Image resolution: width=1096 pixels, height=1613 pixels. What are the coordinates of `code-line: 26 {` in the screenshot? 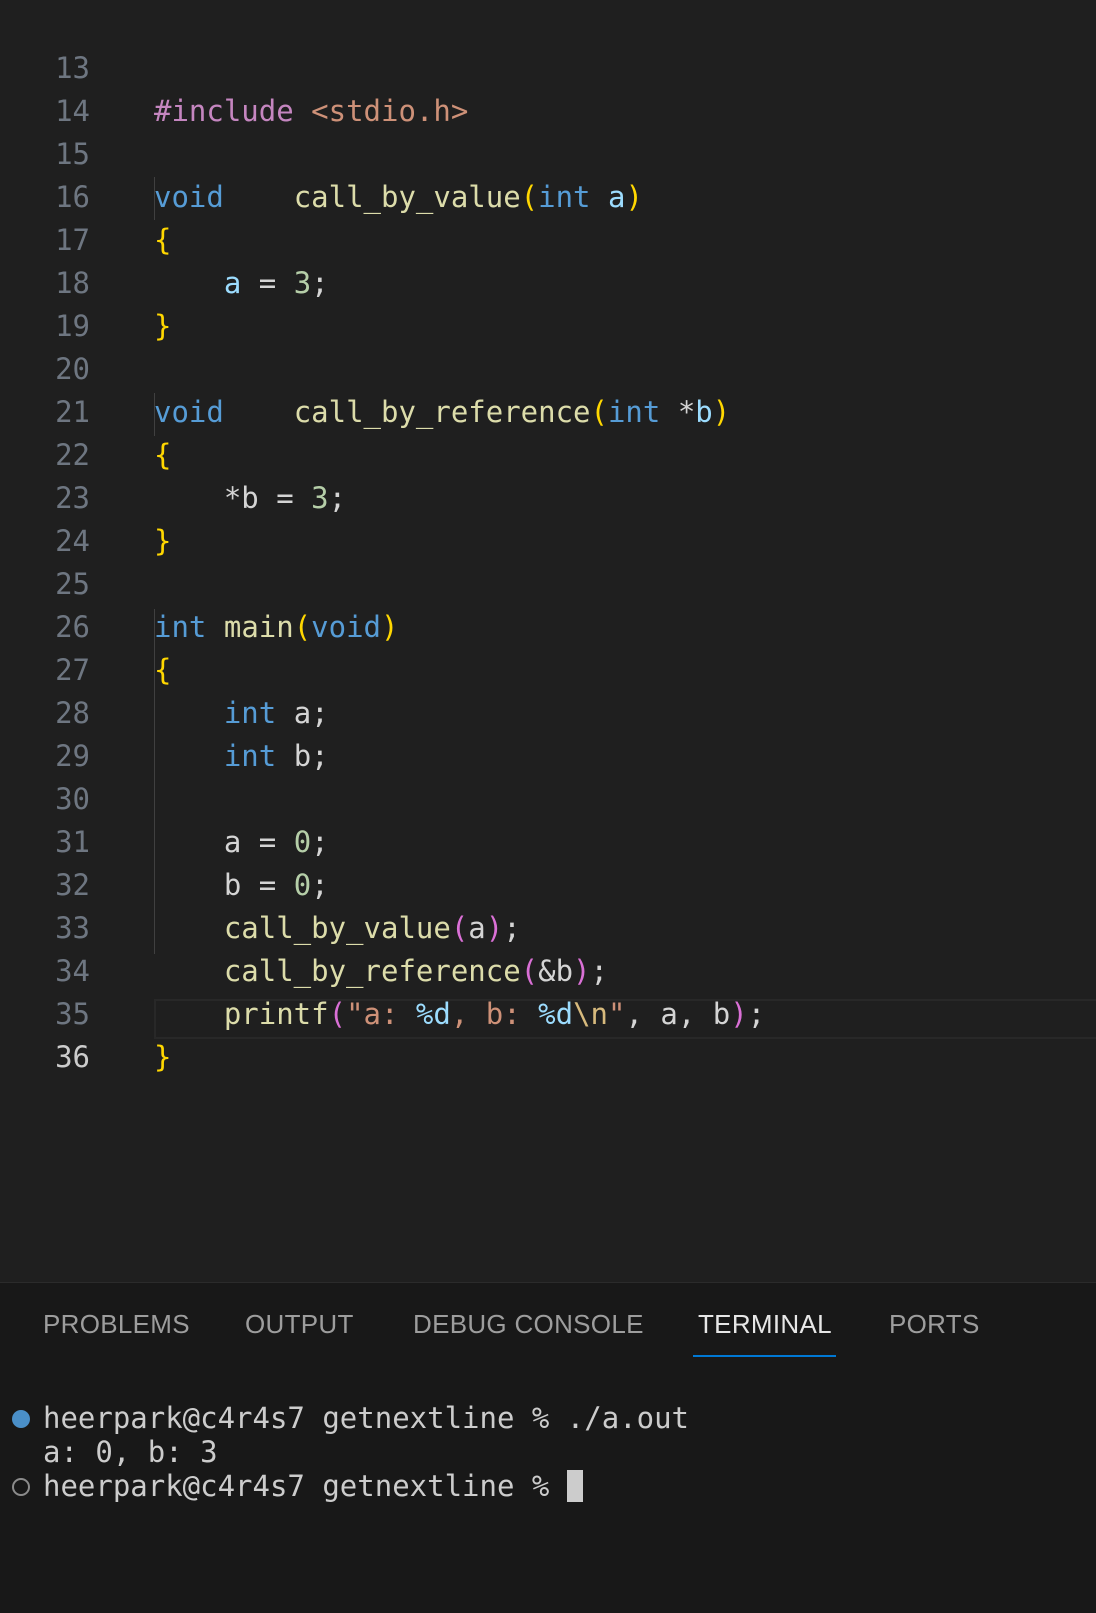 It's located at (548, 625).